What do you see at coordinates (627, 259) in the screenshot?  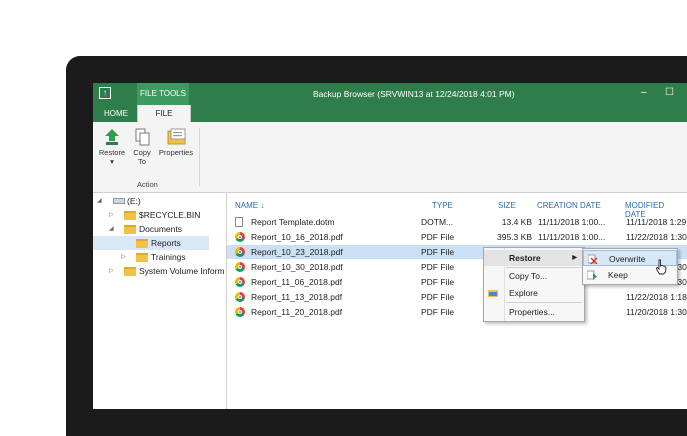 I see `menu-item-label: Overwrite` at bounding box center [627, 259].